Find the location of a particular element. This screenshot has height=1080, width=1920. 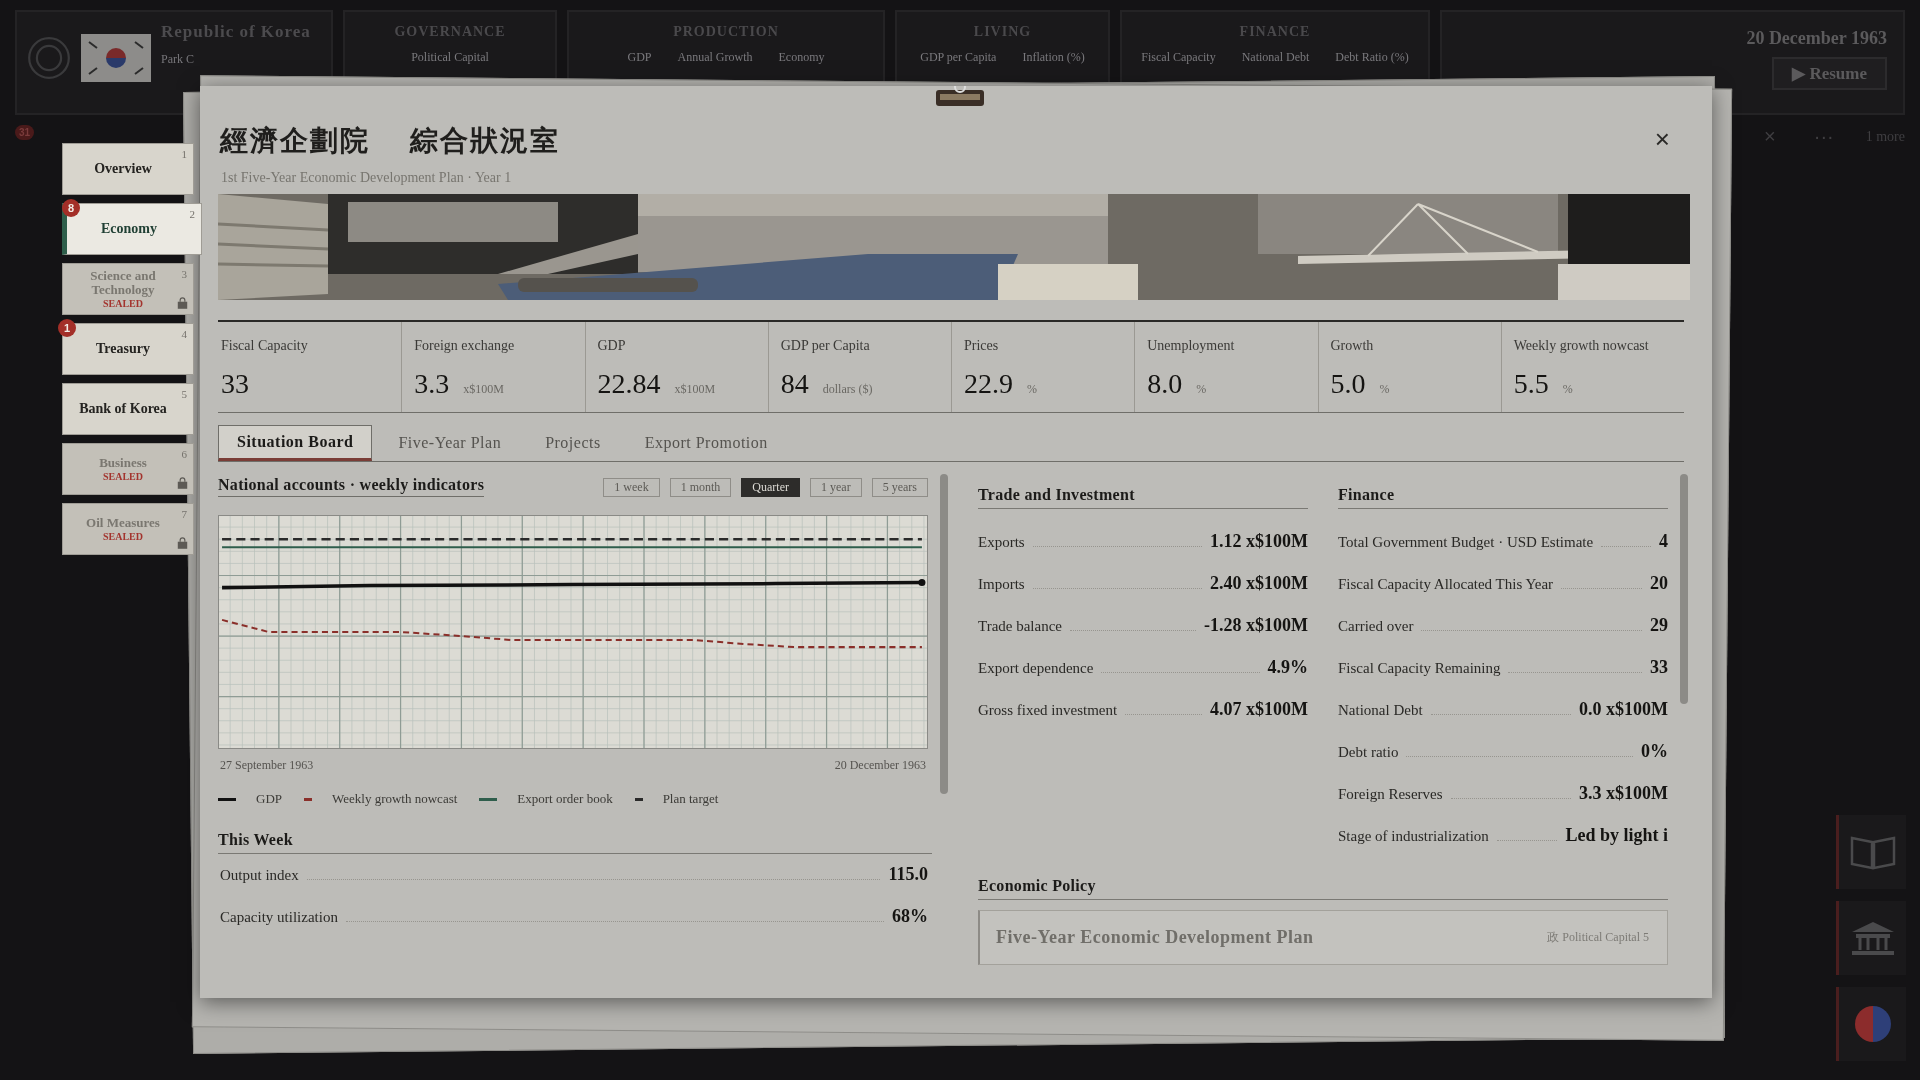

sidebar-tab: Science and Technology SEALED 3 is located at coordinates (128, 289).